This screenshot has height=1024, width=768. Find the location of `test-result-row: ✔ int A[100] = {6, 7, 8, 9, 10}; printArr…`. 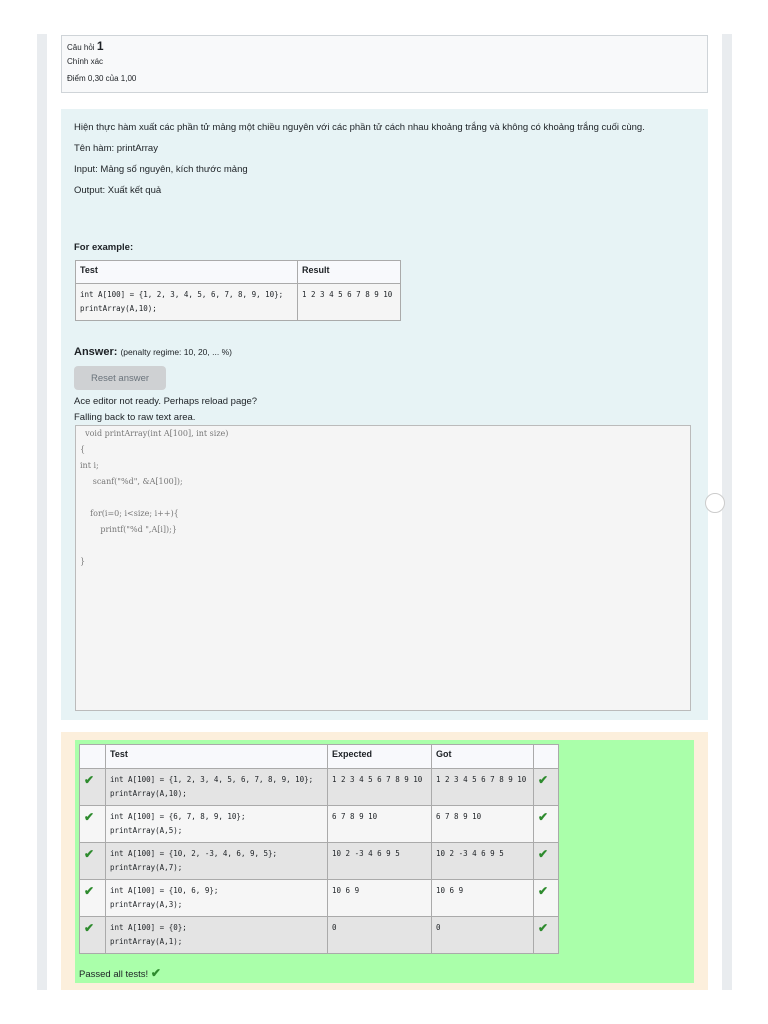

test-result-row: ✔ int A[100] = {6, 7, 8, 9, 10}; printArr… is located at coordinates (319, 824).